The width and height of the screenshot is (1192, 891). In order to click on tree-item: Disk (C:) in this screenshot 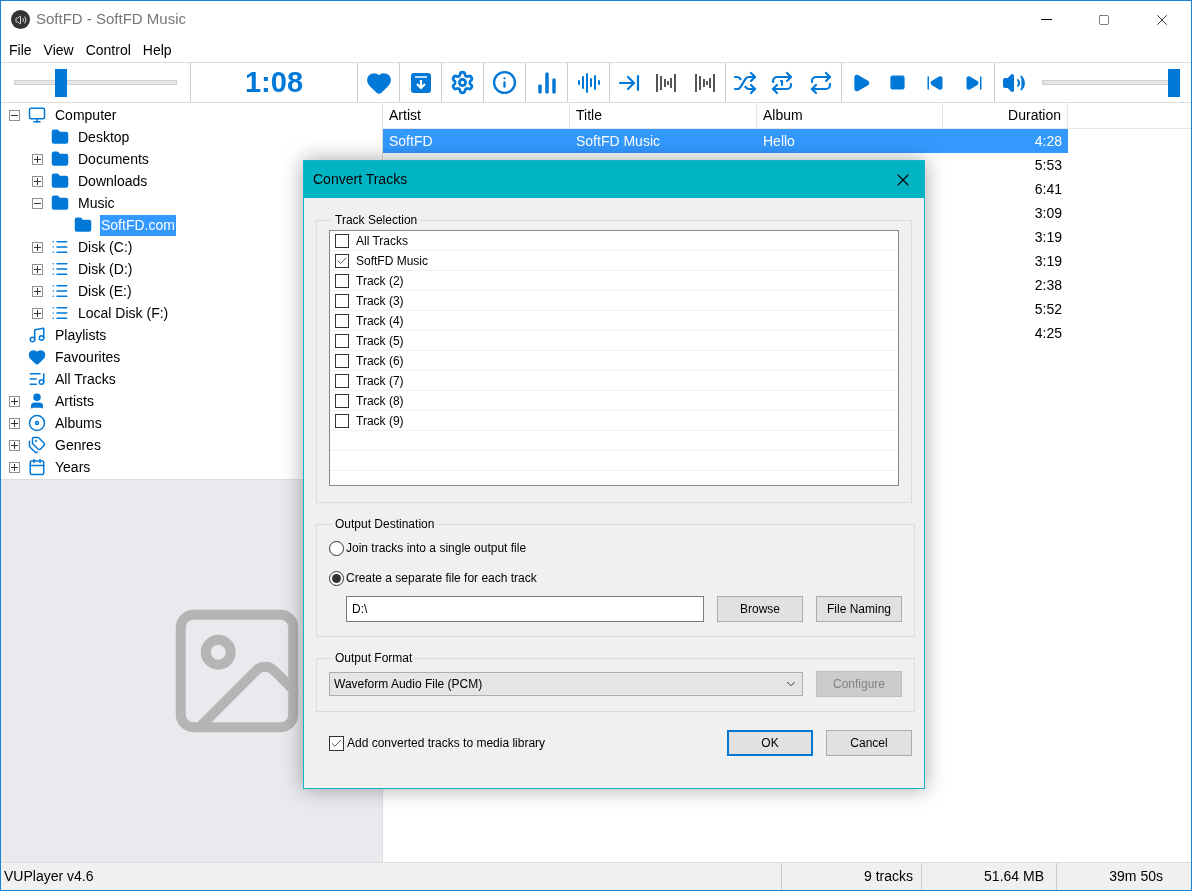, I will do `click(105, 247)`.